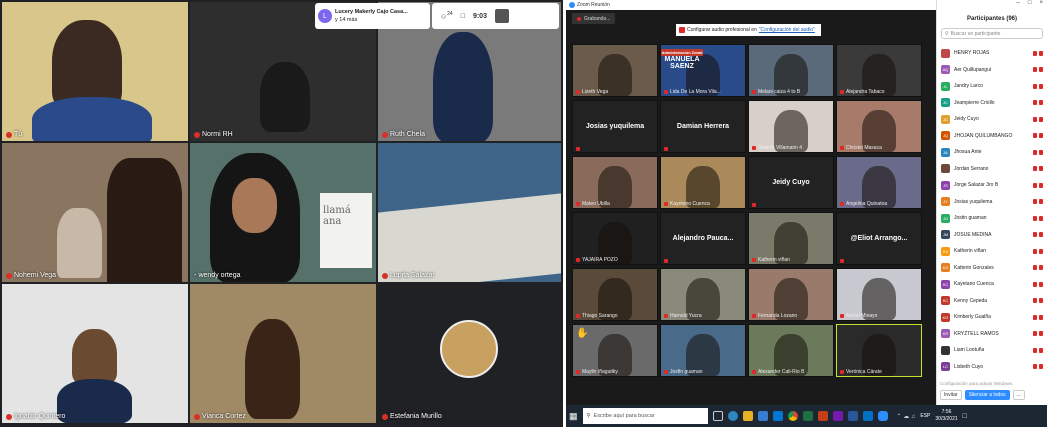 This screenshot has width=1047, height=427. What do you see at coordinates (703, 350) in the screenshot?
I see `zoom-video-tile: Josfin guaman` at bounding box center [703, 350].